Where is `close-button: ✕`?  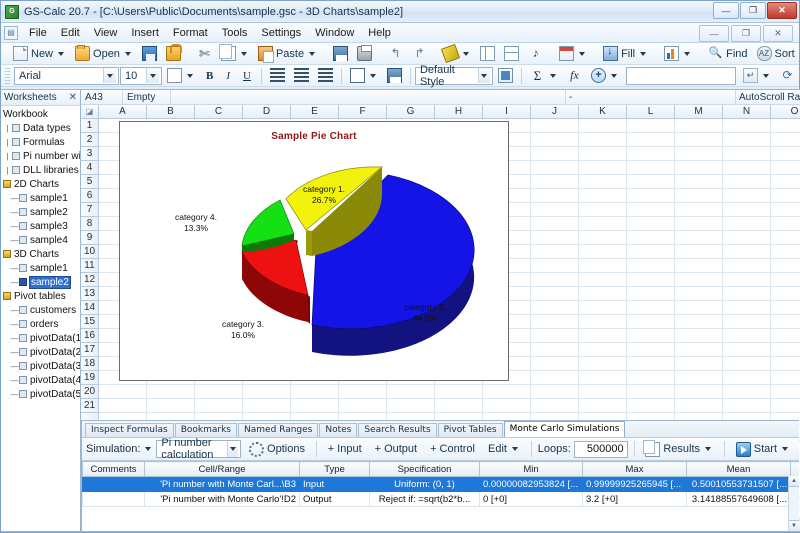
close-button: ✕ is located at coordinates (782, 10).